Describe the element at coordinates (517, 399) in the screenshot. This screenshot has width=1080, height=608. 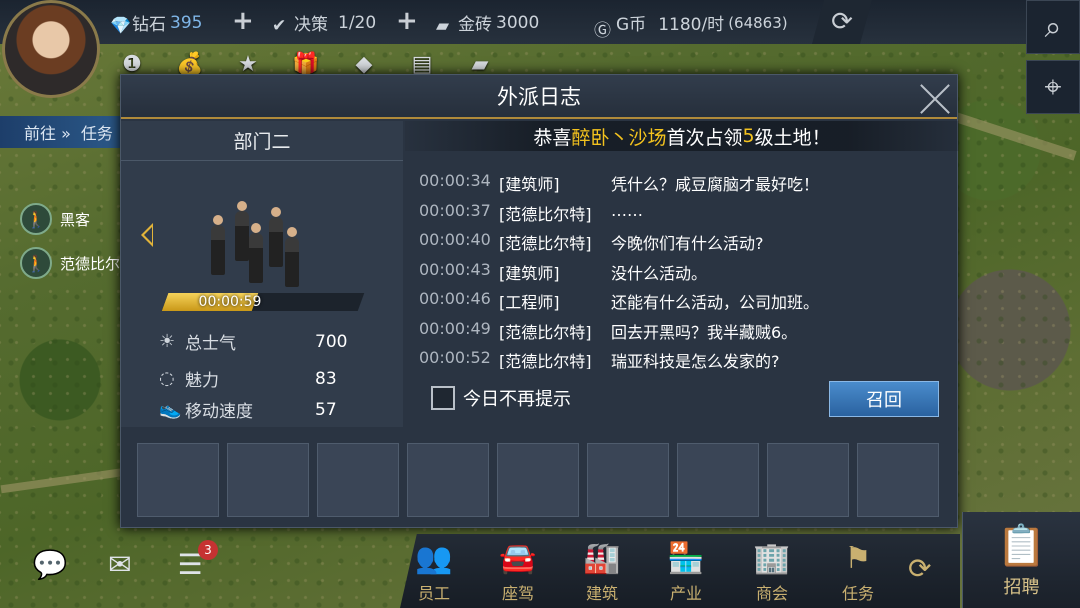
I see `checkbox-label: 今日不再提示` at that location.